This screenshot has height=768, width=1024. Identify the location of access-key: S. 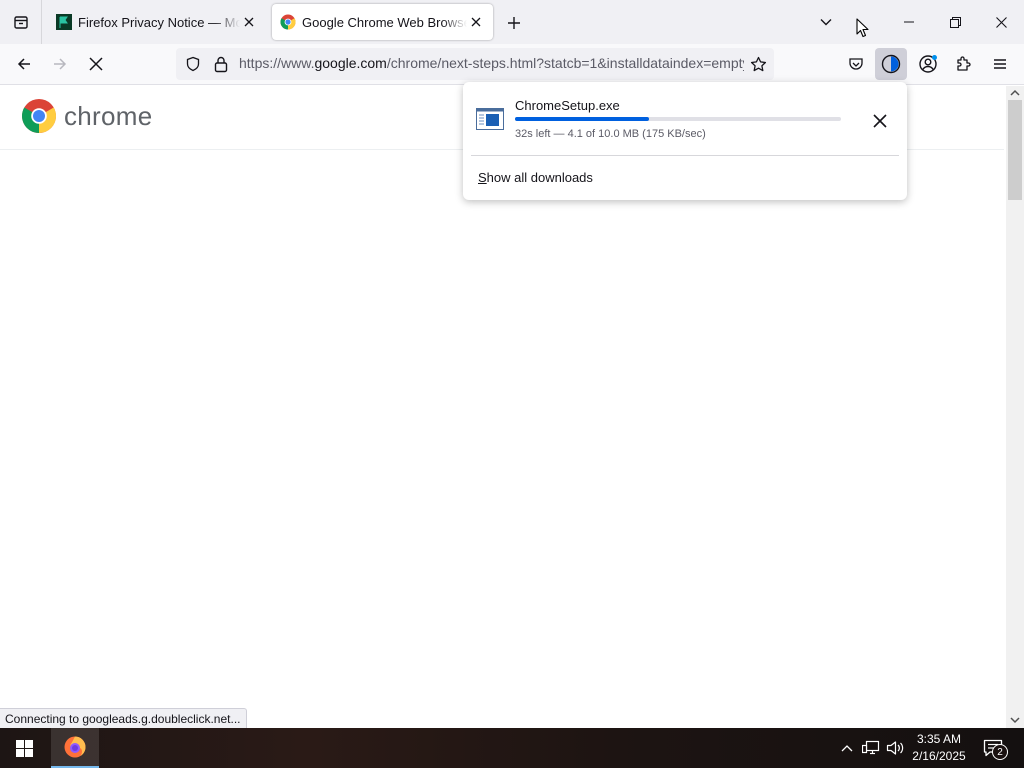
(482, 177).